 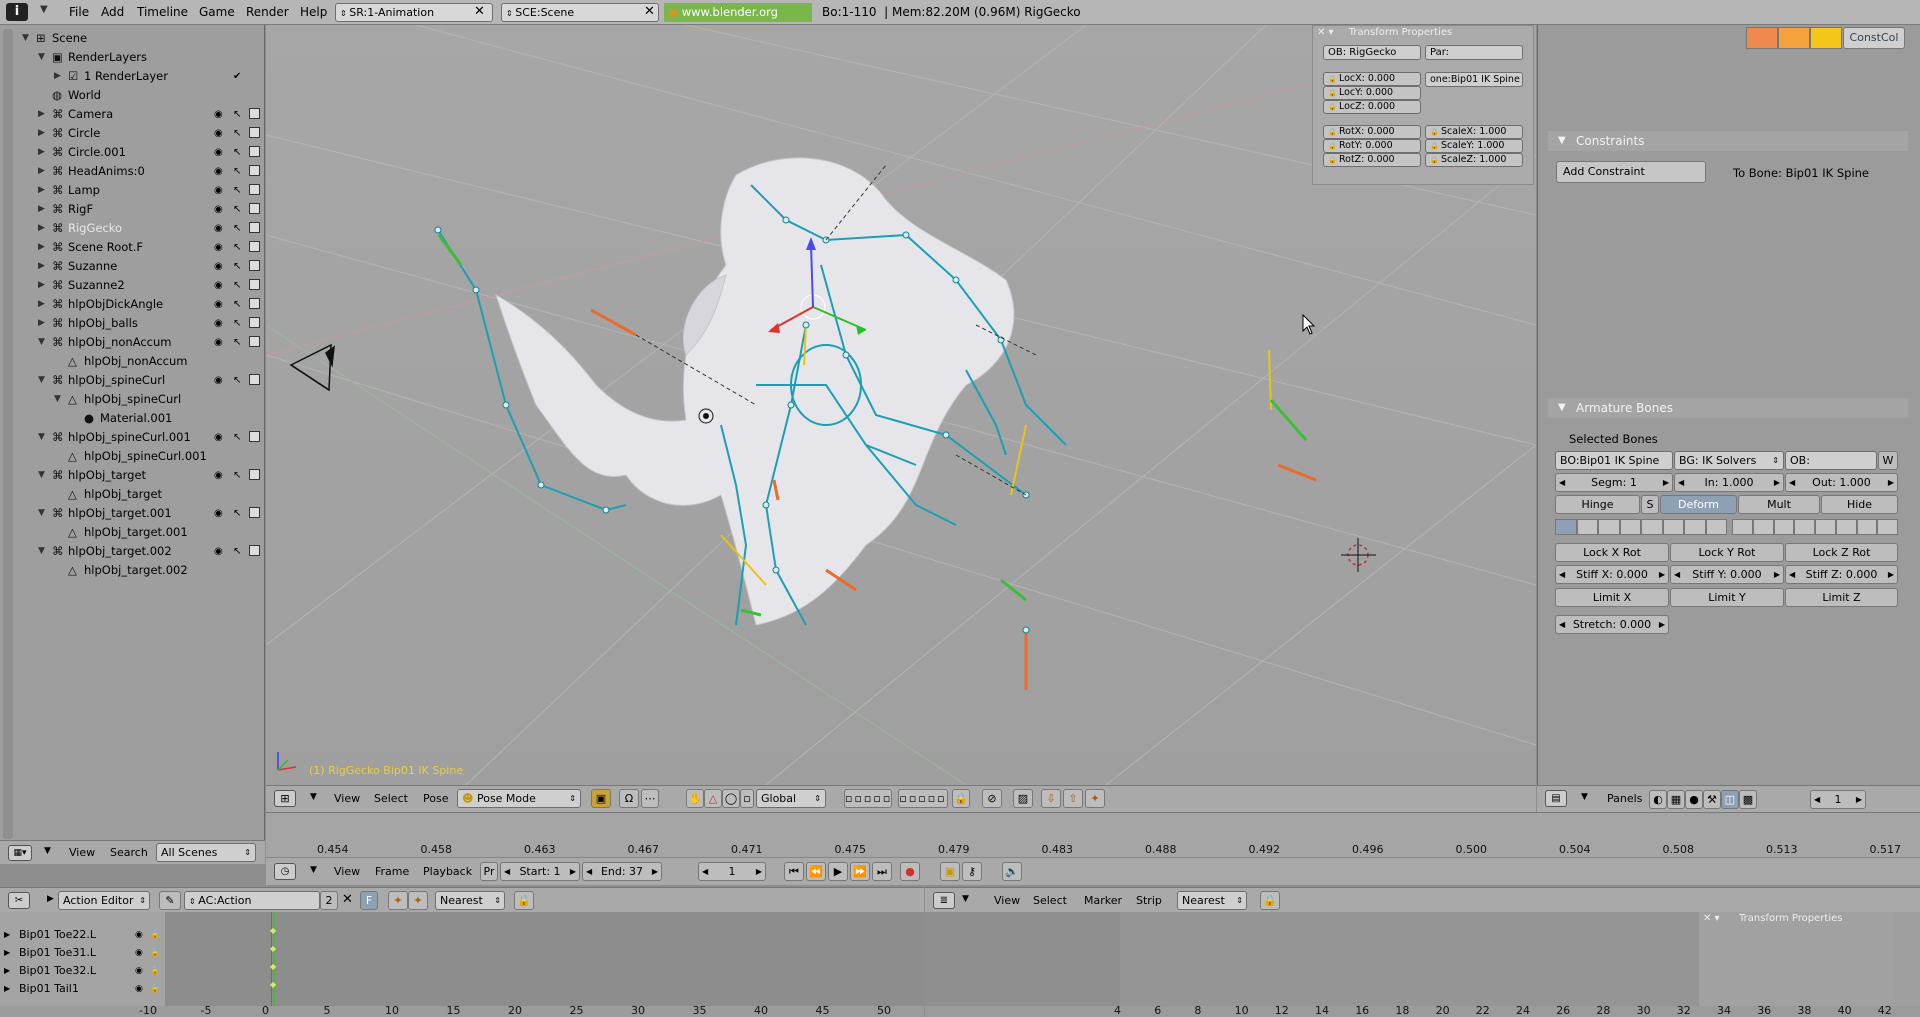 I want to click on outliner-item-label: hlpObj_target.001, so click(x=136, y=532).